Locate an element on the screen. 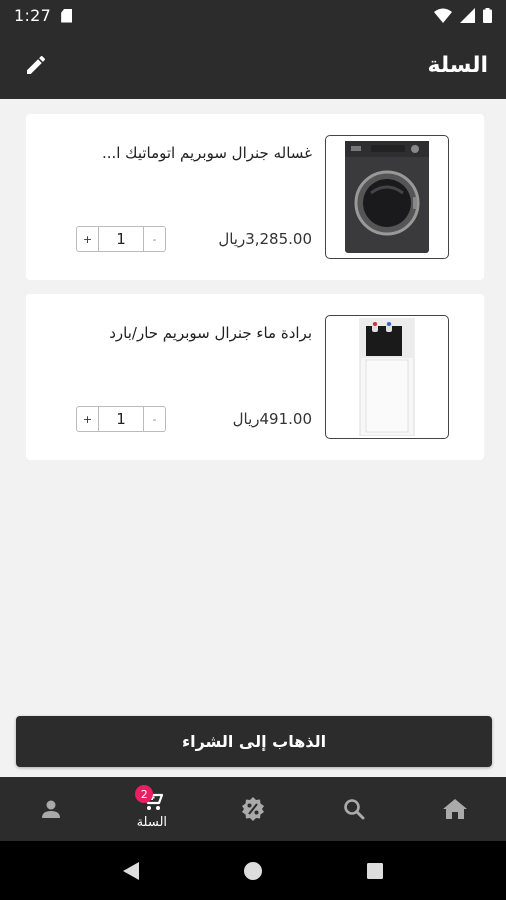 The height and width of the screenshot is (900, 506). home-circle-icon is located at coordinates (252, 870).